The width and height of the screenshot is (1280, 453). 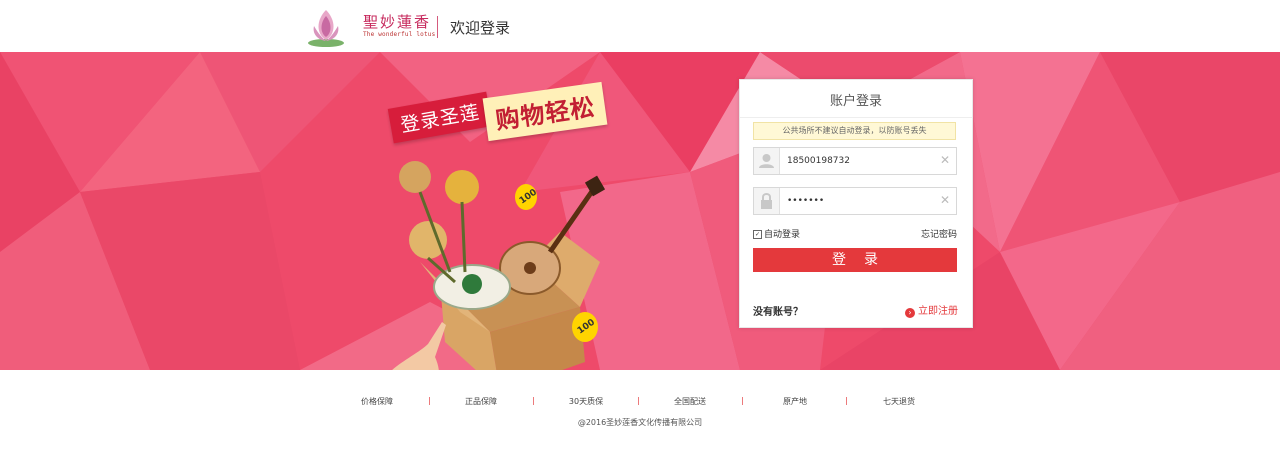 I want to click on password-input, so click(x=857, y=201).